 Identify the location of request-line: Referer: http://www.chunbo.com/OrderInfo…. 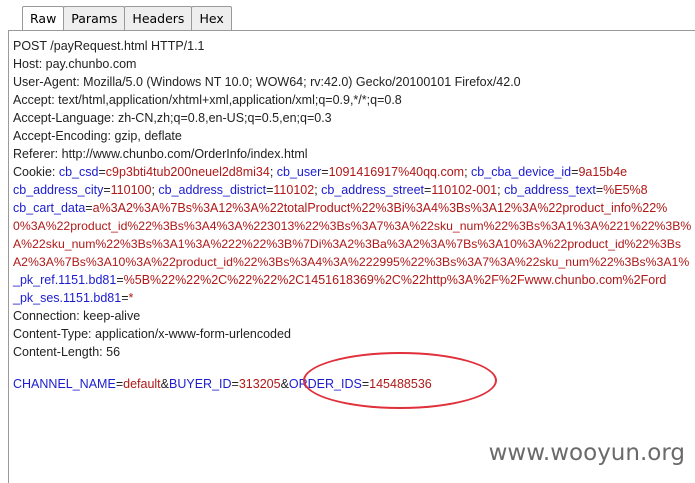
(353, 154).